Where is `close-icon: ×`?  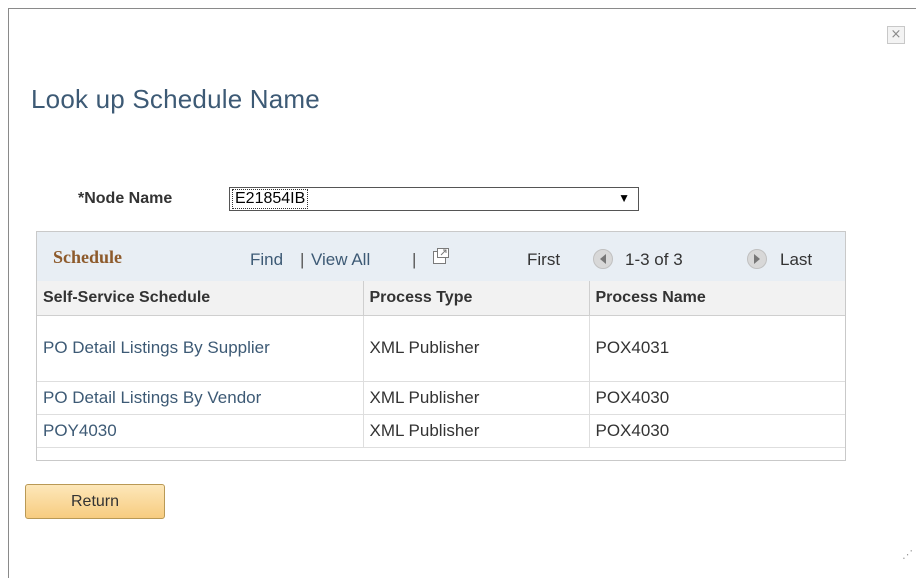
close-icon: × is located at coordinates (896, 35).